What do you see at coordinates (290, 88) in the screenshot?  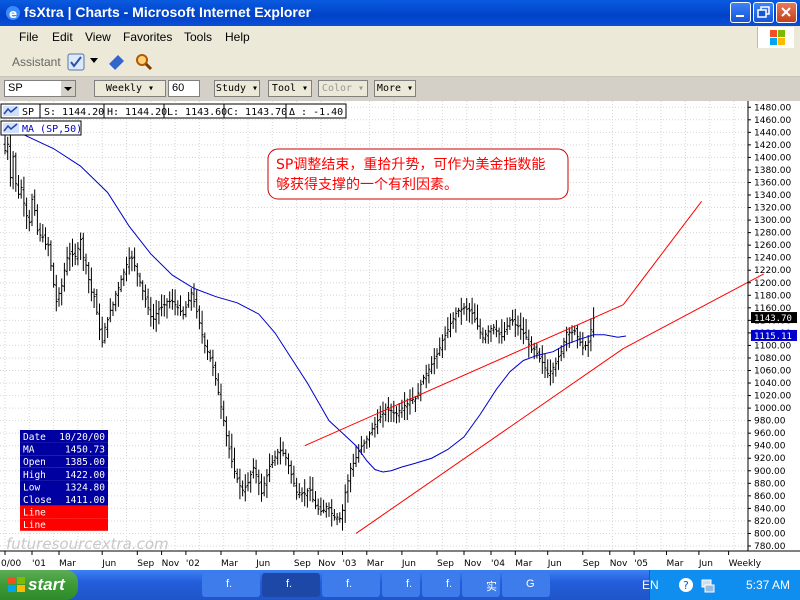 I see `tool-button: Tool ▾` at bounding box center [290, 88].